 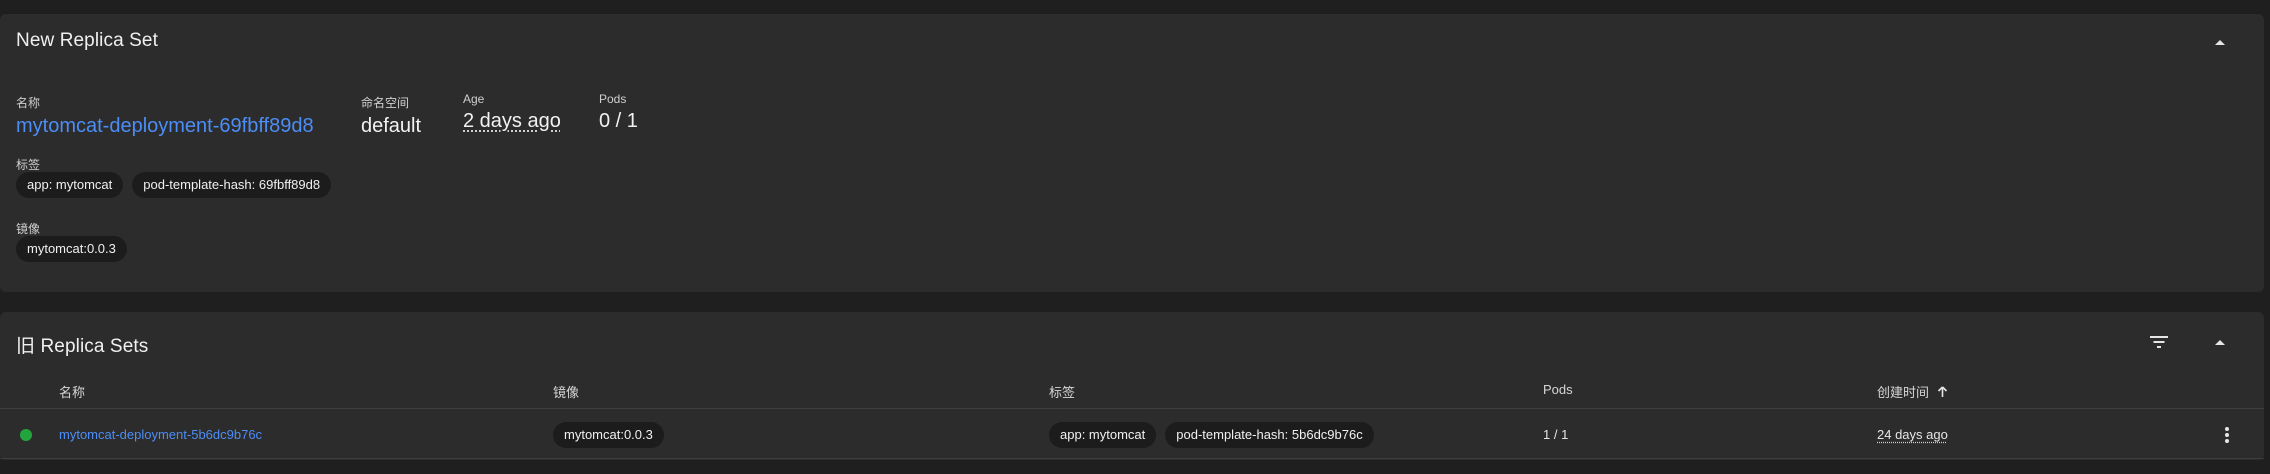 What do you see at coordinates (1132, 458) in the screenshot?
I see `table-row-divider` at bounding box center [1132, 458].